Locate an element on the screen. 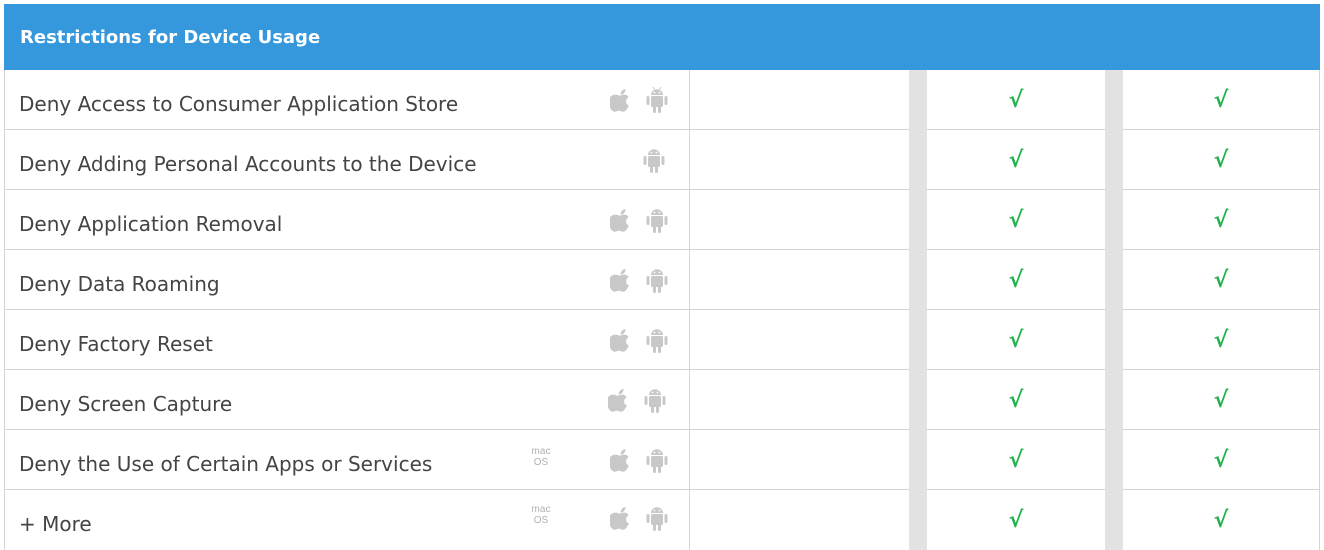 The width and height of the screenshot is (1324, 550). table-row: Deny Application Removal √ √ is located at coordinates (662, 220).